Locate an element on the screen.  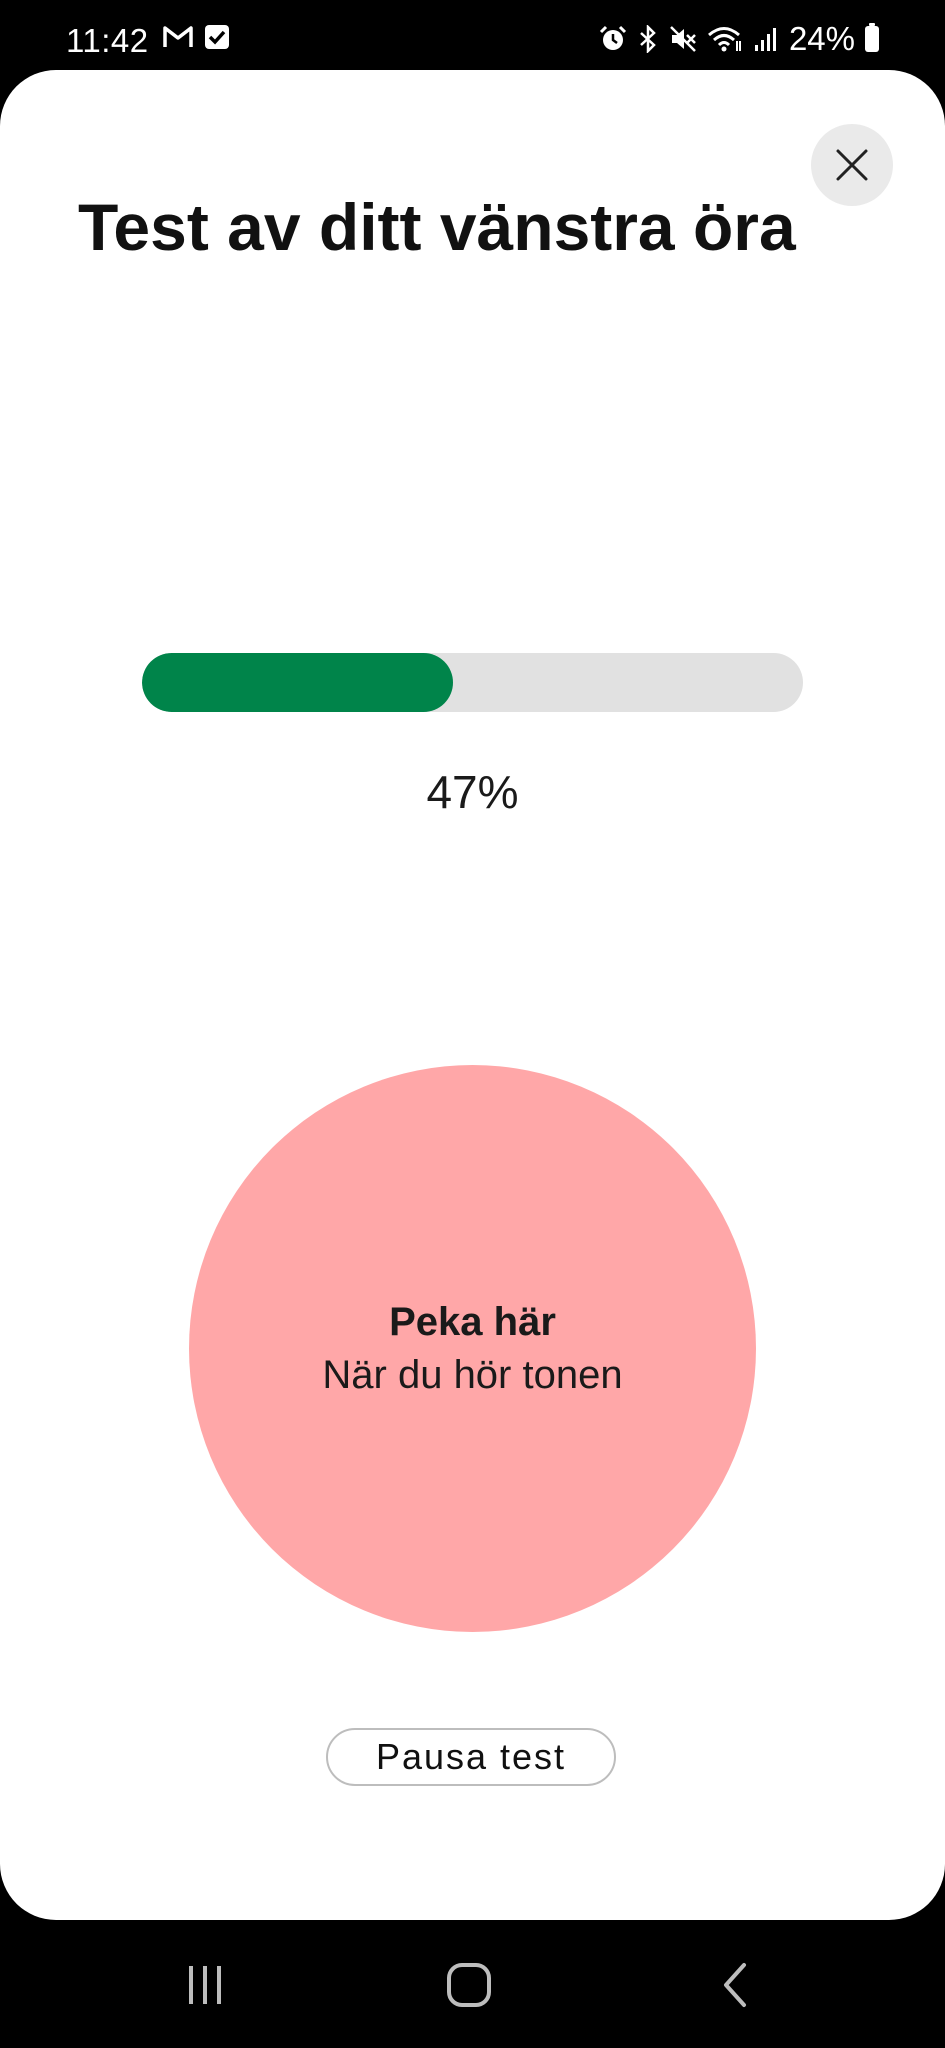
recent-apps-icon is located at coordinates (205, 1985).